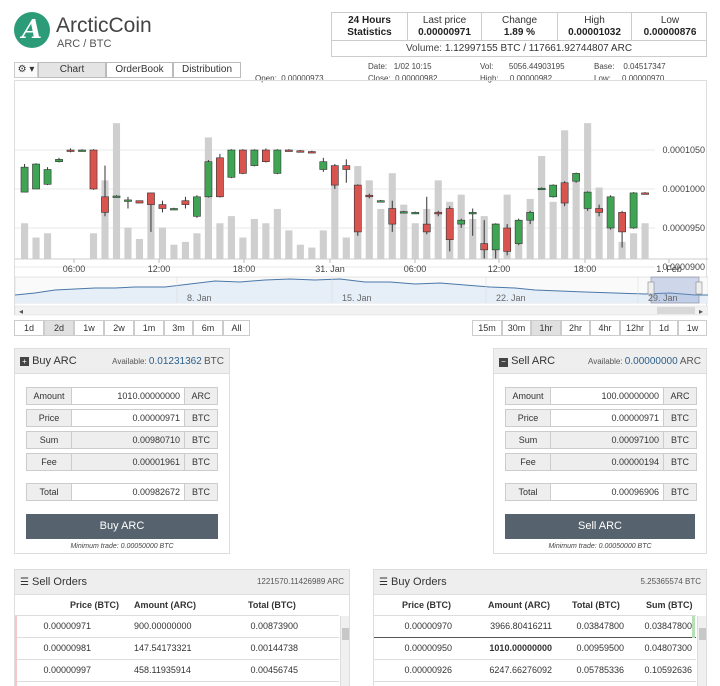 The width and height of the screenshot is (720, 686). What do you see at coordinates (683, 150) in the screenshot?
I see `y-axis-tick-label: 0.0001050` at bounding box center [683, 150].